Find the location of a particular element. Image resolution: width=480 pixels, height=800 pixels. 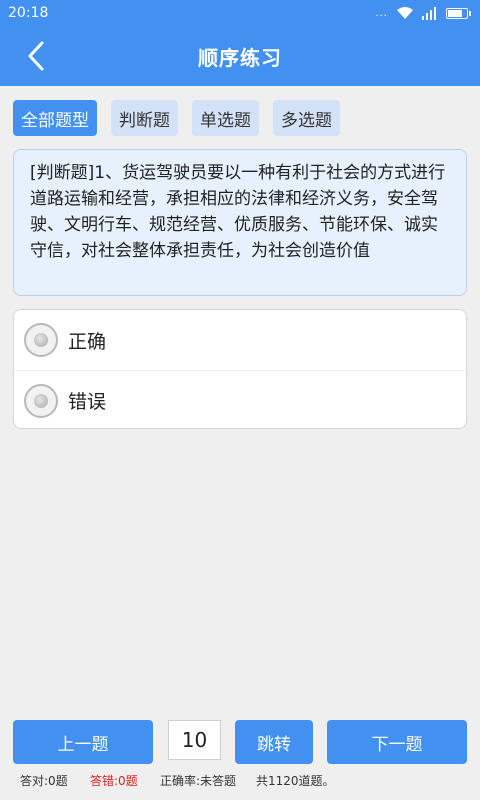

chevron-left-icon is located at coordinates (36, 56).